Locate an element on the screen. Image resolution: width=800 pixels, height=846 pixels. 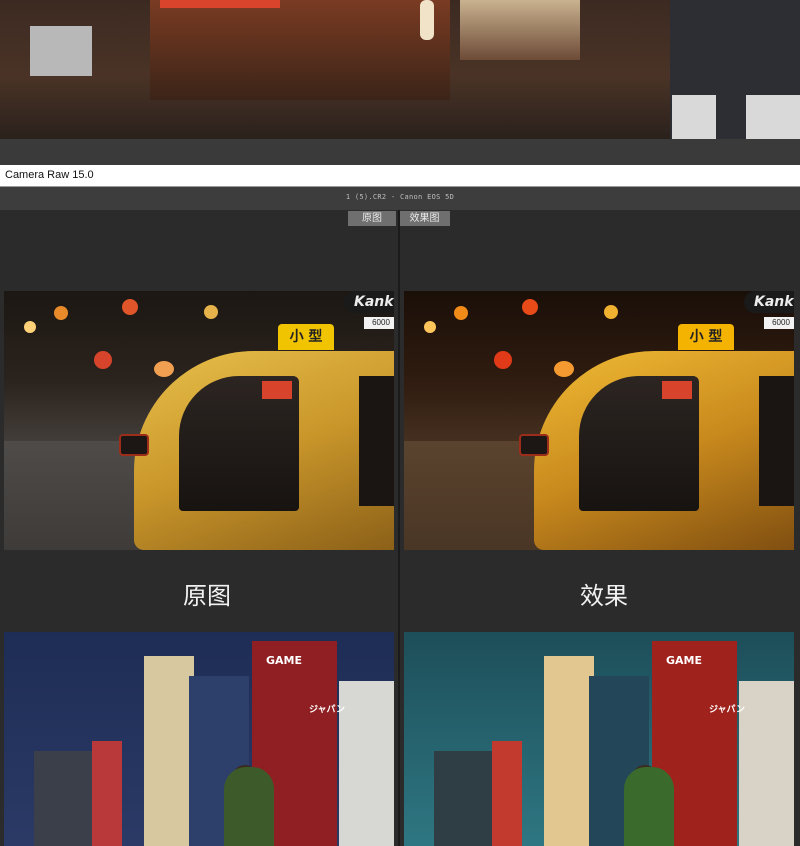
split-divider is located at coordinates (399, 528).